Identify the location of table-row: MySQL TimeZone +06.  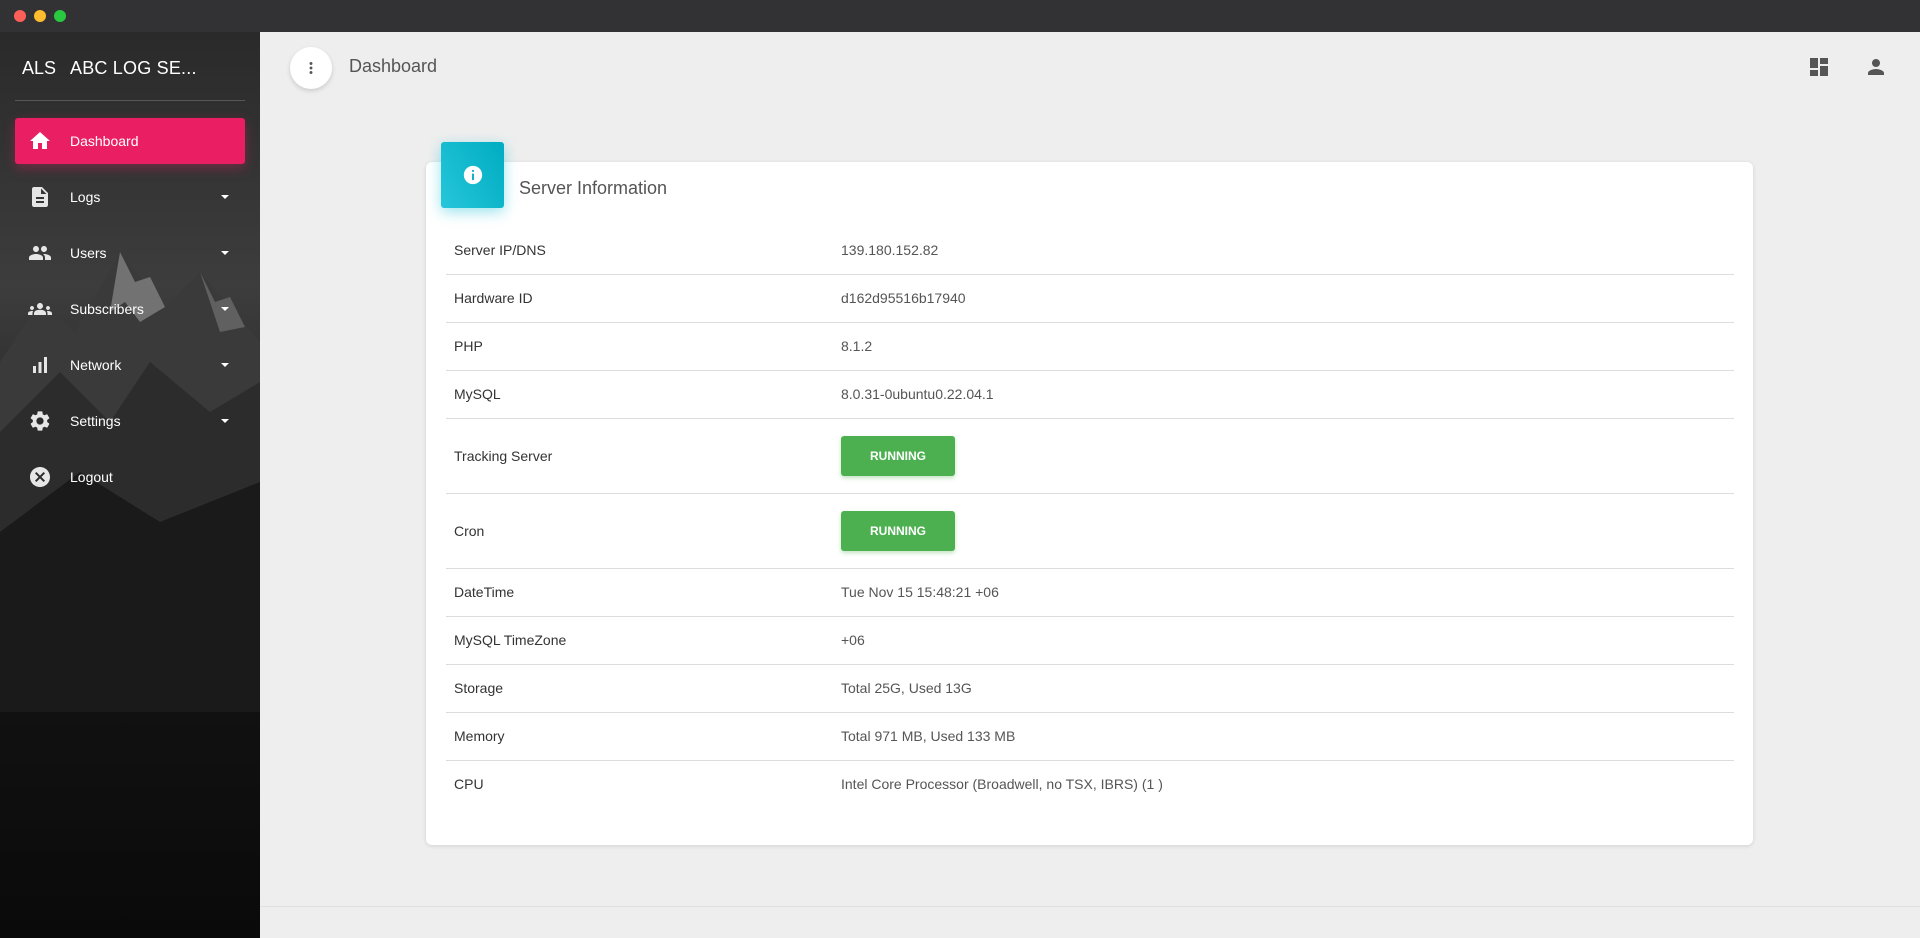
(1090, 640).